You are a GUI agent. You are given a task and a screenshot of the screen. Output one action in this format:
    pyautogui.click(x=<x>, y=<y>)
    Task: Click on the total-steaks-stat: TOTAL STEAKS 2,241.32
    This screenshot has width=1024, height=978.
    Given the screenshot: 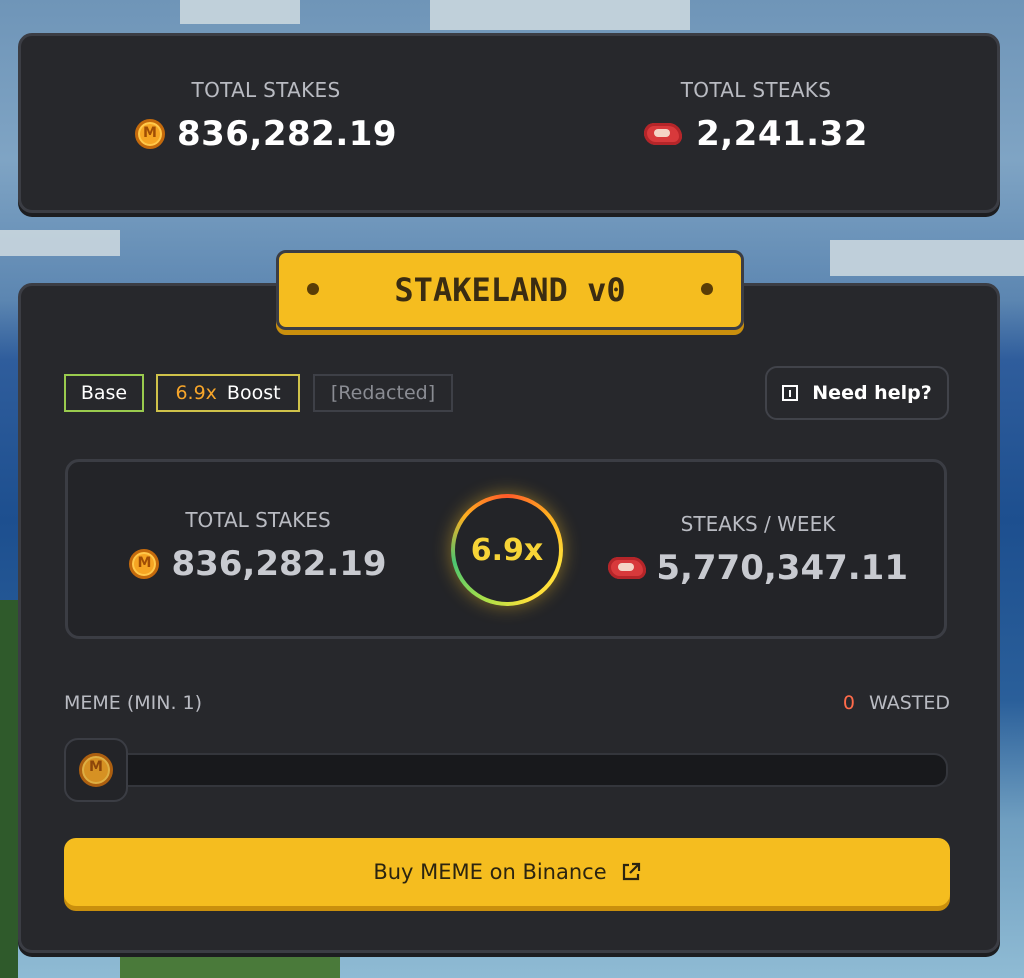 What is the action you would take?
    pyautogui.click(x=756, y=116)
    